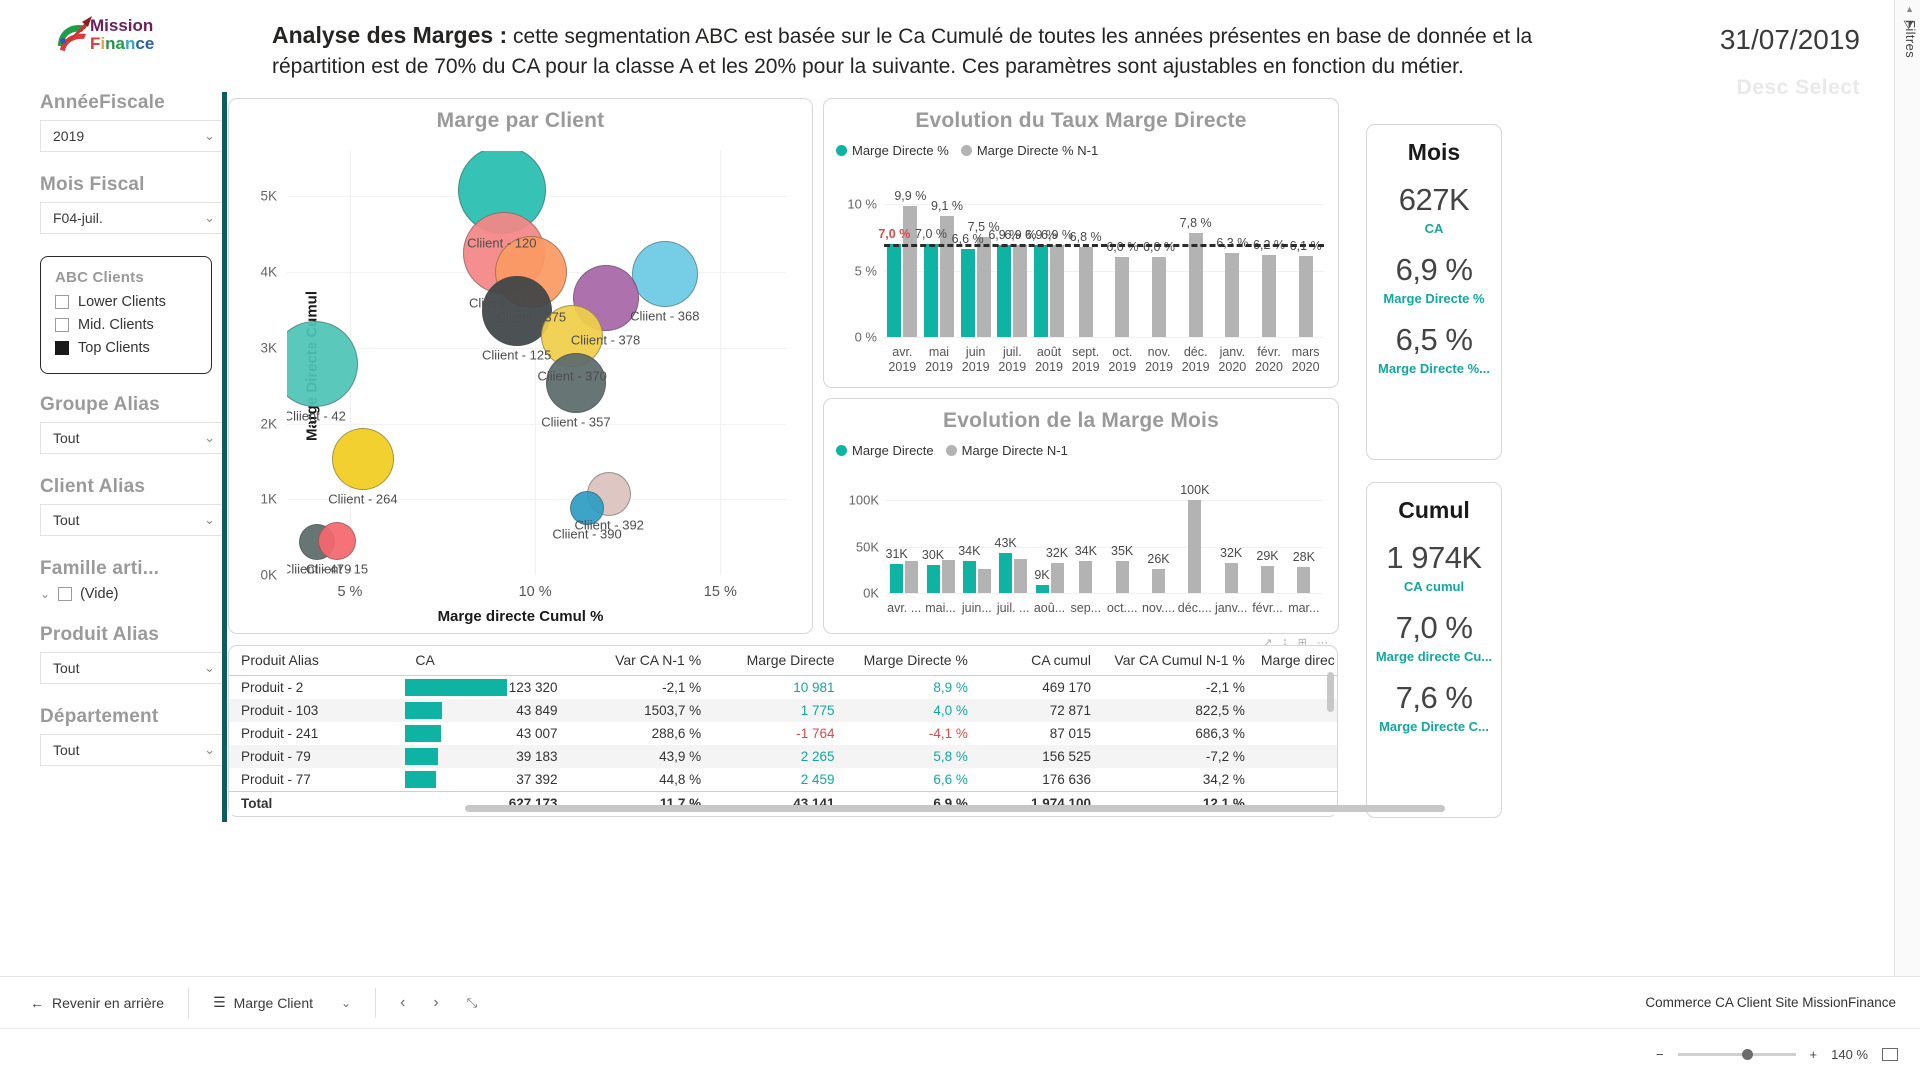 Image resolution: width=1920 pixels, height=1080 pixels. What do you see at coordinates (1909, 9) in the screenshot?
I see `scroll-up-icon: ▲` at bounding box center [1909, 9].